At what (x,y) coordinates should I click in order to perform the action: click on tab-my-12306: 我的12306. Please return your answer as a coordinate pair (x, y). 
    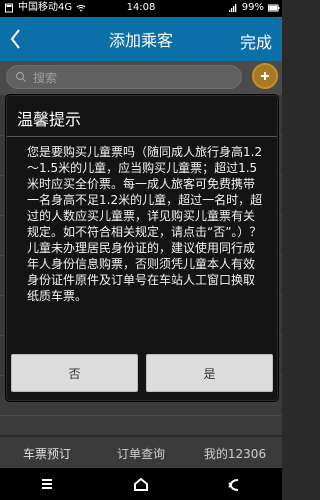
    Looking at the image, I should click on (235, 453).